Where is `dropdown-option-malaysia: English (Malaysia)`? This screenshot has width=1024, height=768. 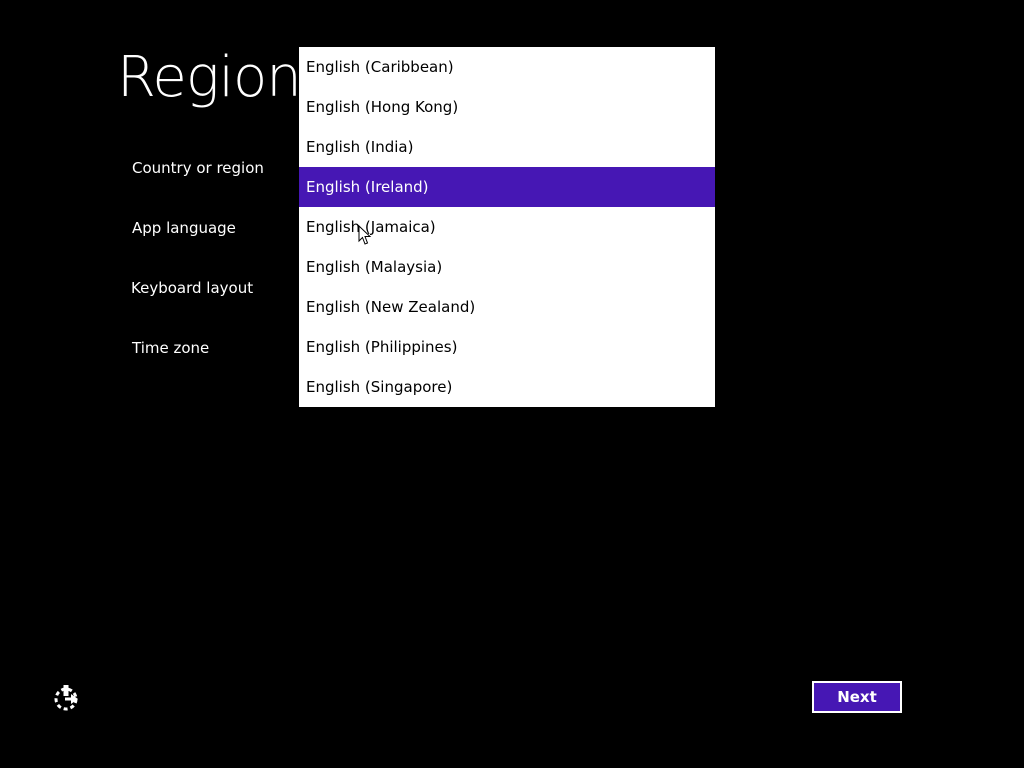 dropdown-option-malaysia: English (Malaysia) is located at coordinates (507, 267).